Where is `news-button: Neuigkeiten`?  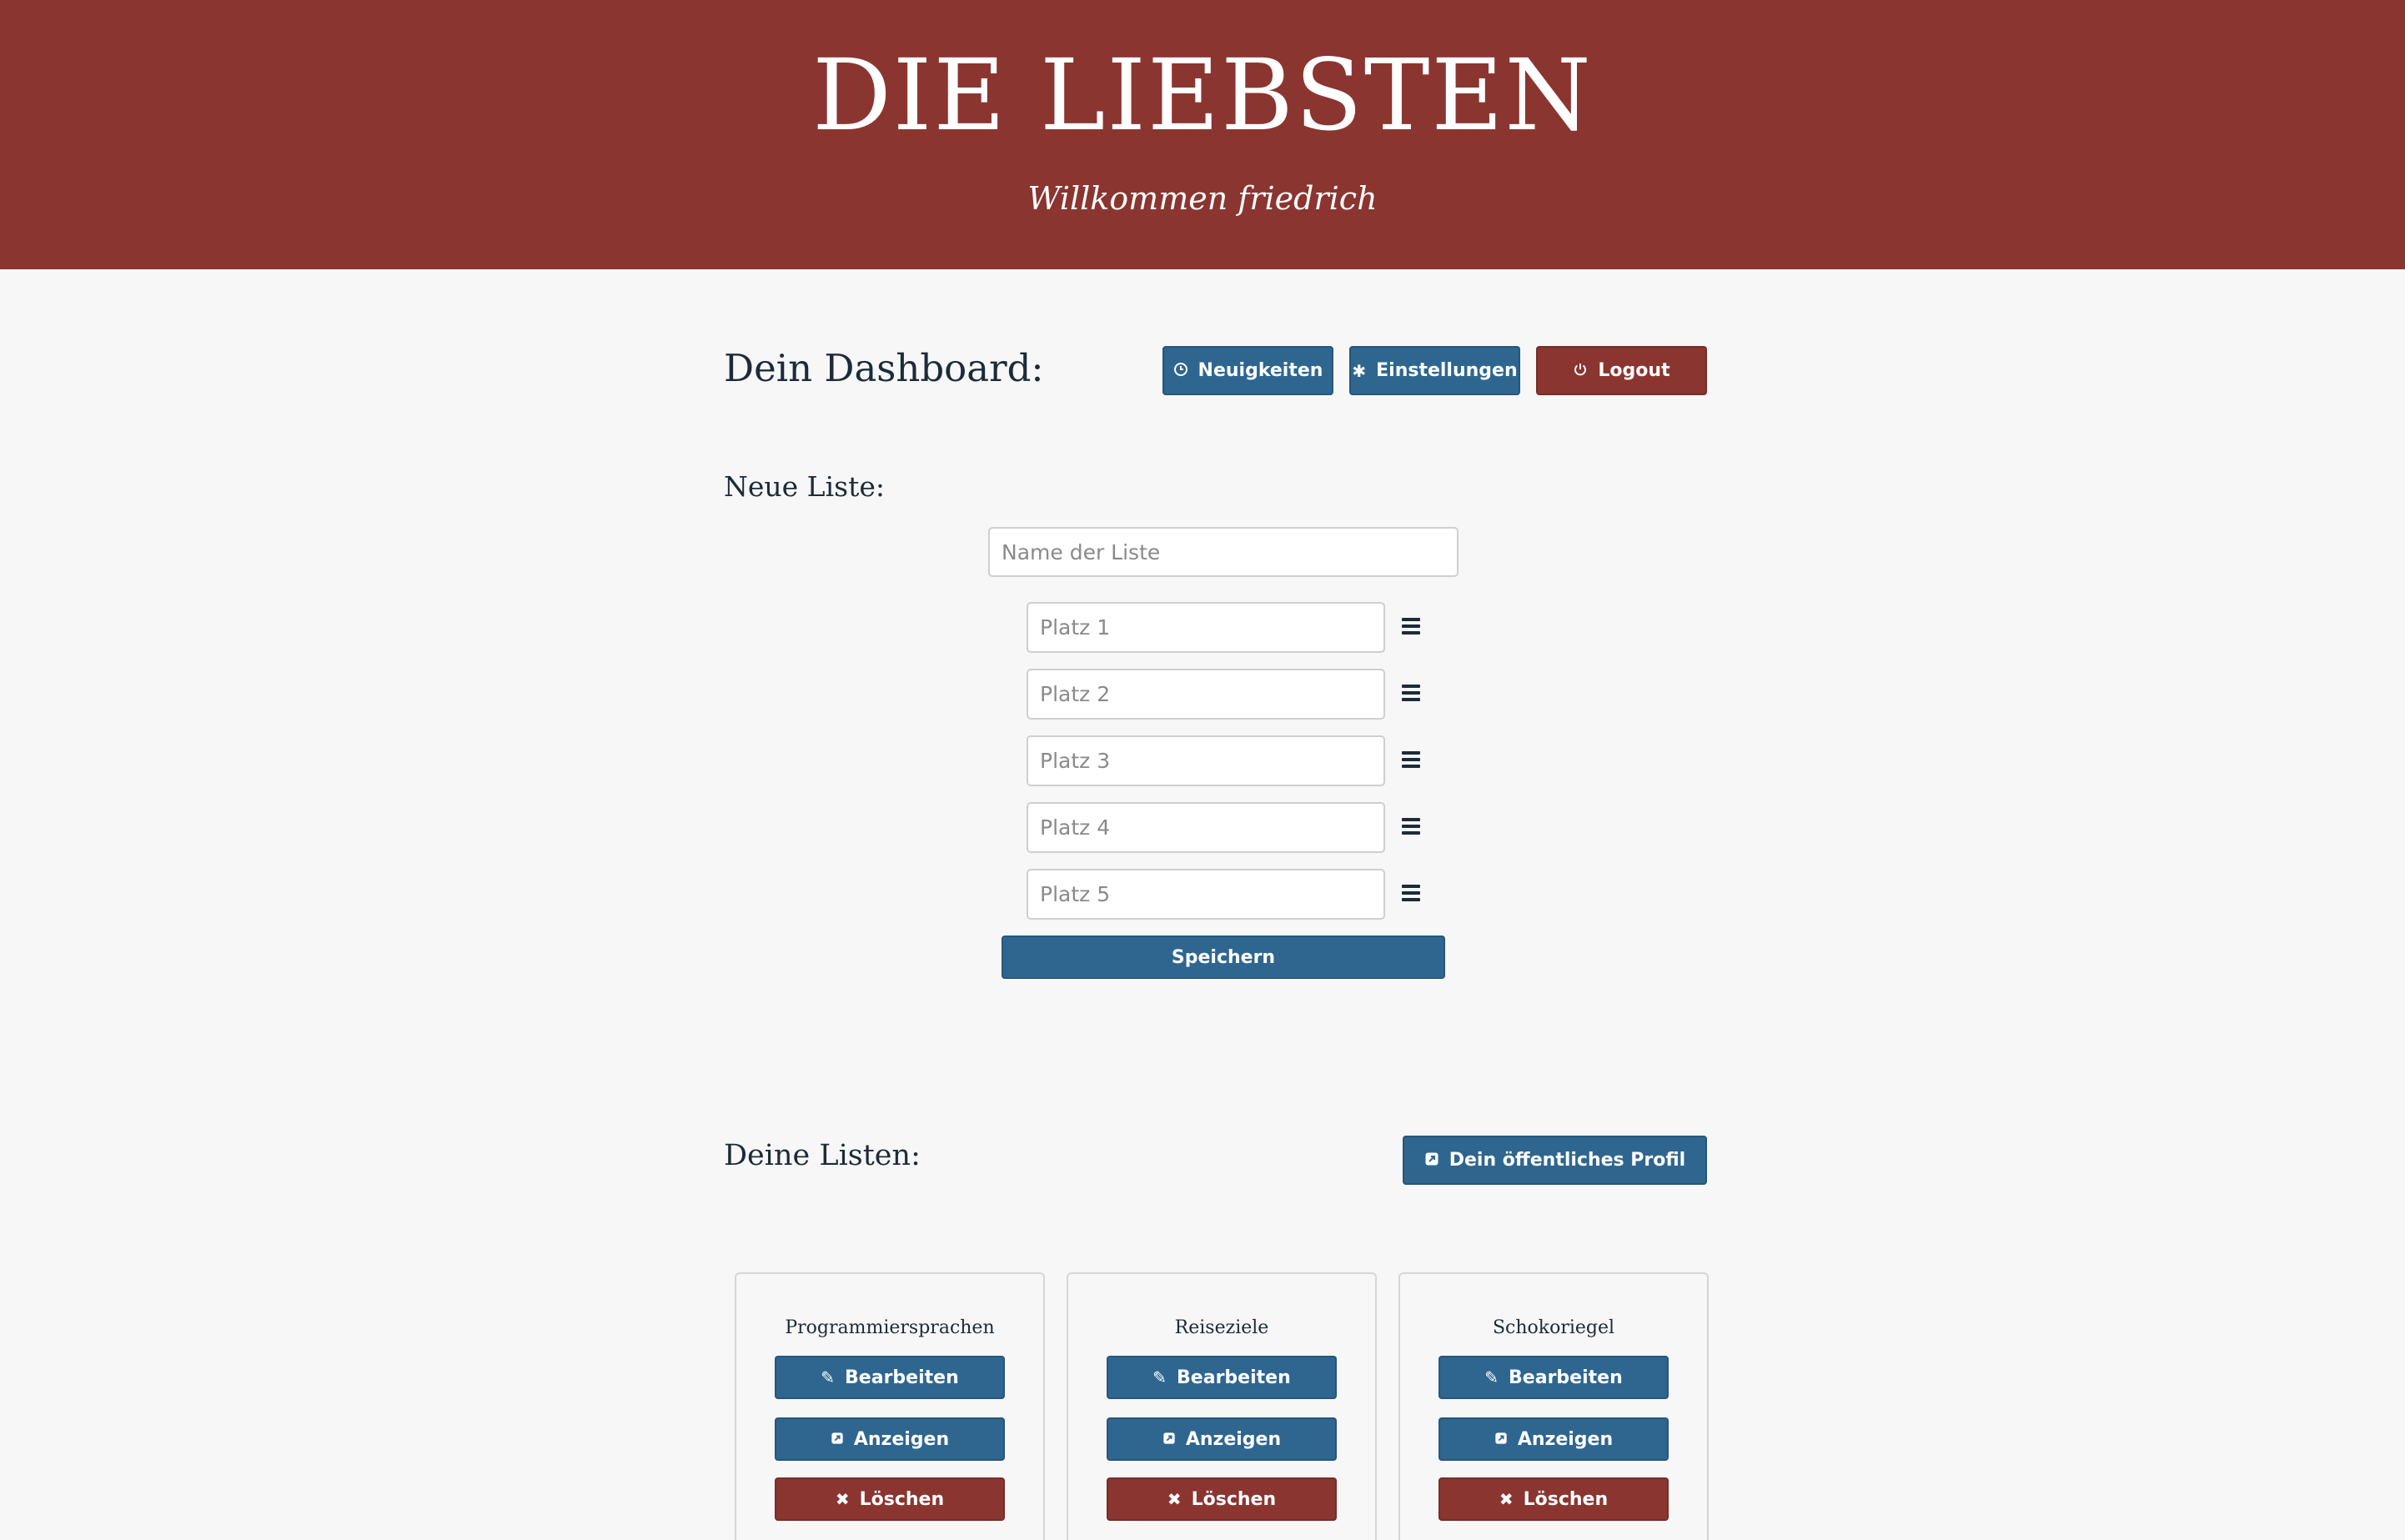
news-button: Neuigkeiten is located at coordinates (1247, 371).